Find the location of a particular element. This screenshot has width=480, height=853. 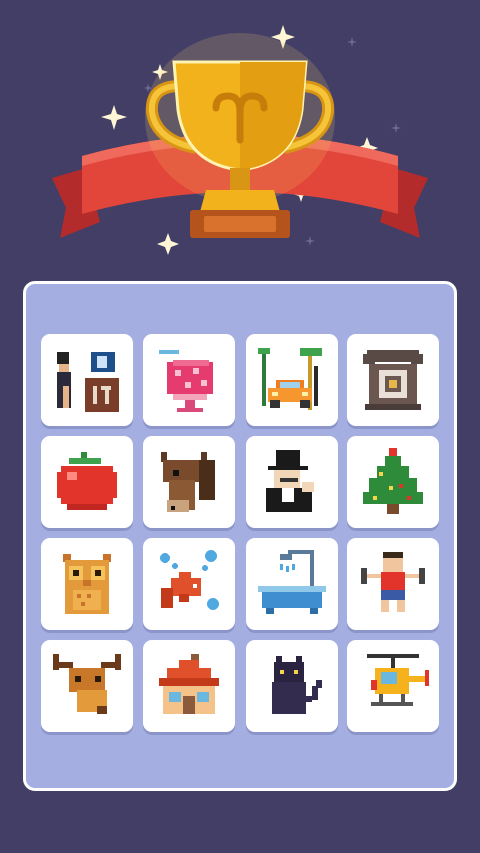

puzzle-tile-owl is located at coordinates (87, 584).